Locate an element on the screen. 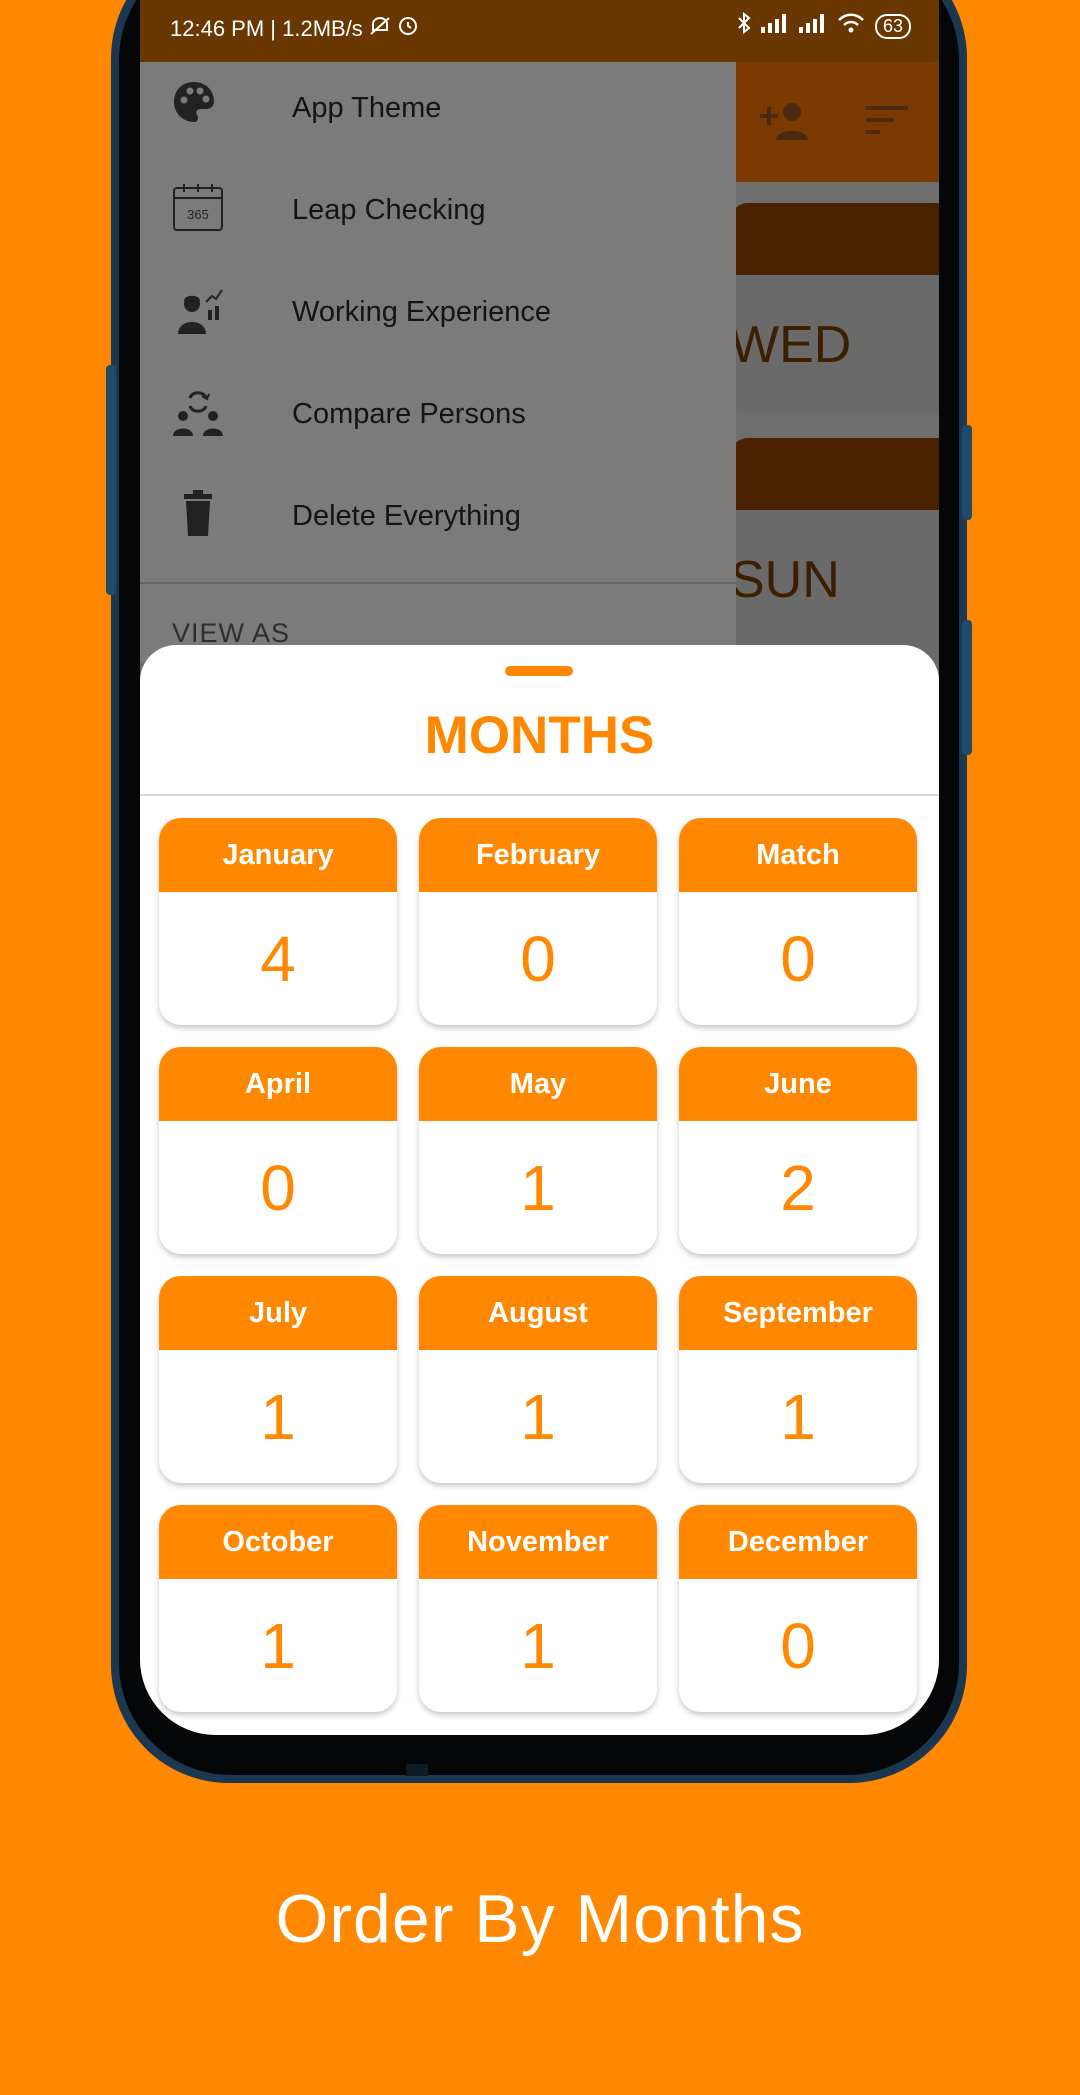  month-card-march: Match 0 is located at coordinates (798, 921).